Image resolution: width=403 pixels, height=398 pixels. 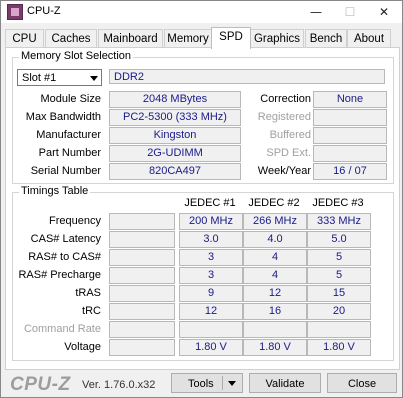 What do you see at coordinates (339, 239) in the screenshot?
I see `cas-latency-jedec-3: 5.0` at bounding box center [339, 239].